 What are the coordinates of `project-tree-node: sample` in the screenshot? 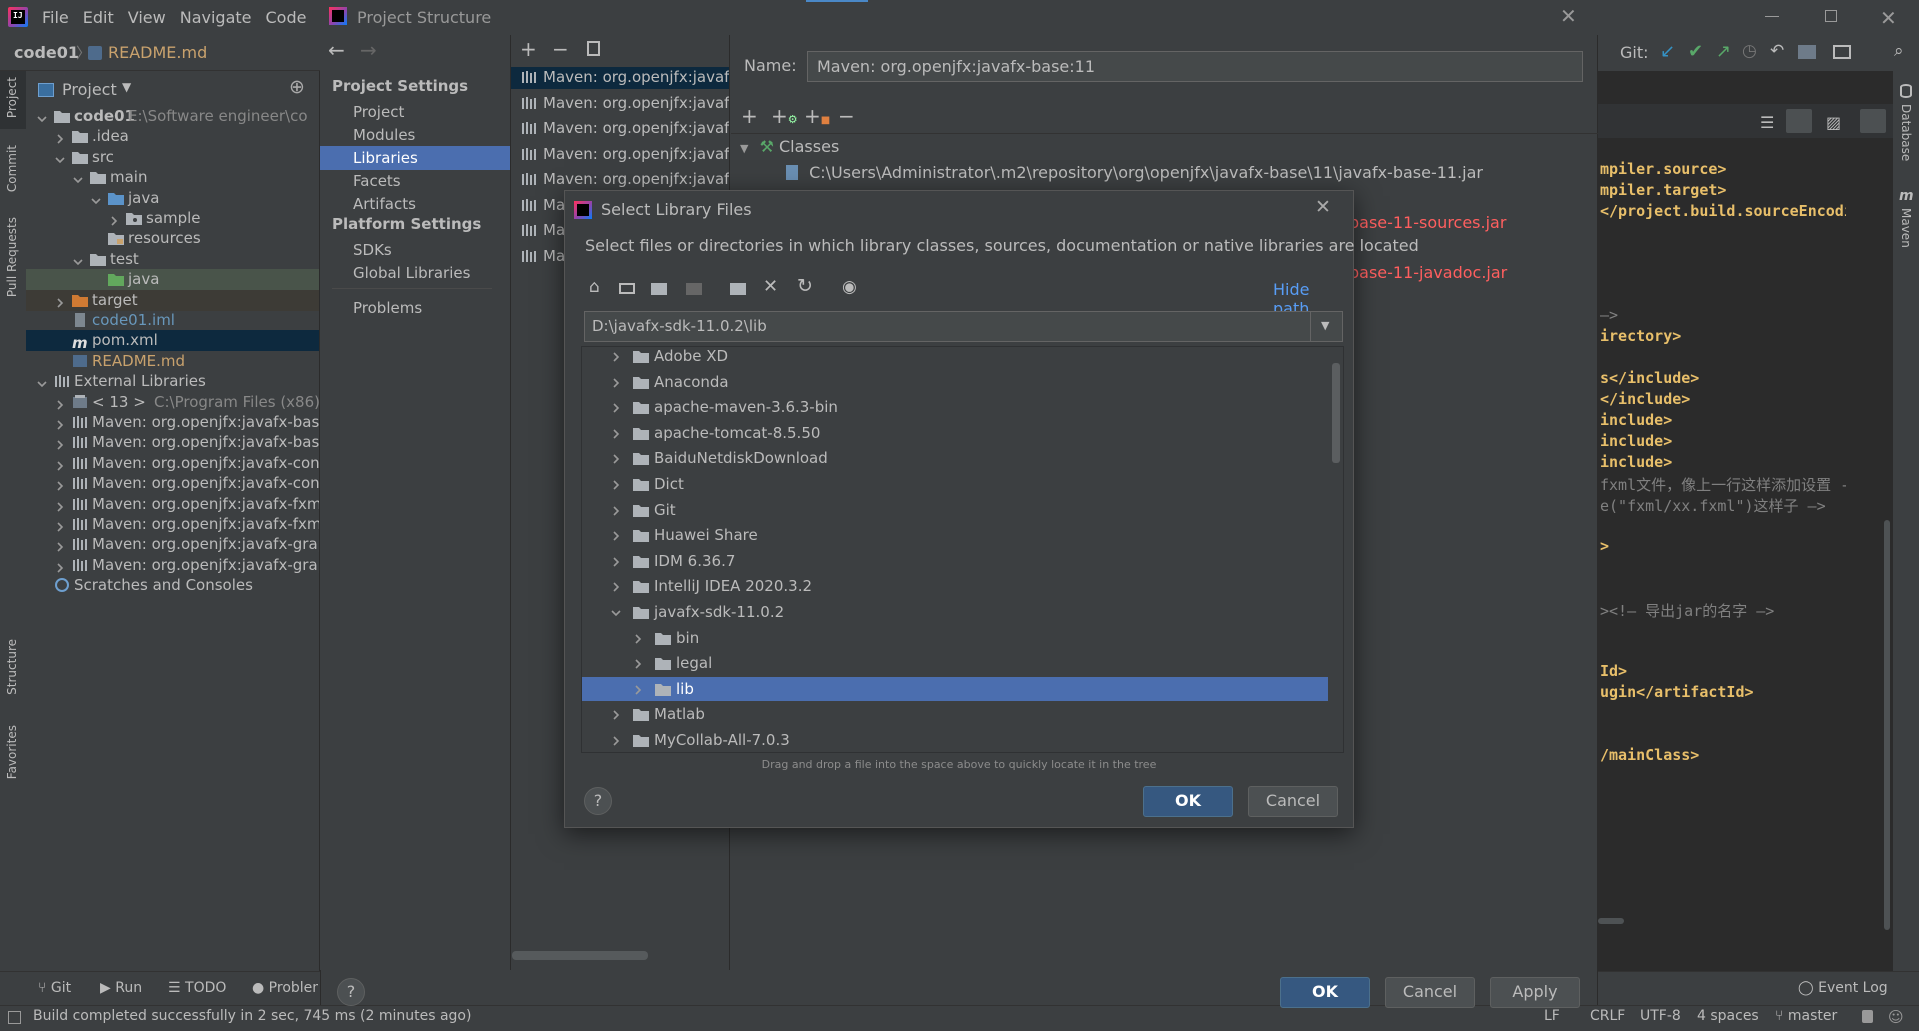 It's located at (172, 218).